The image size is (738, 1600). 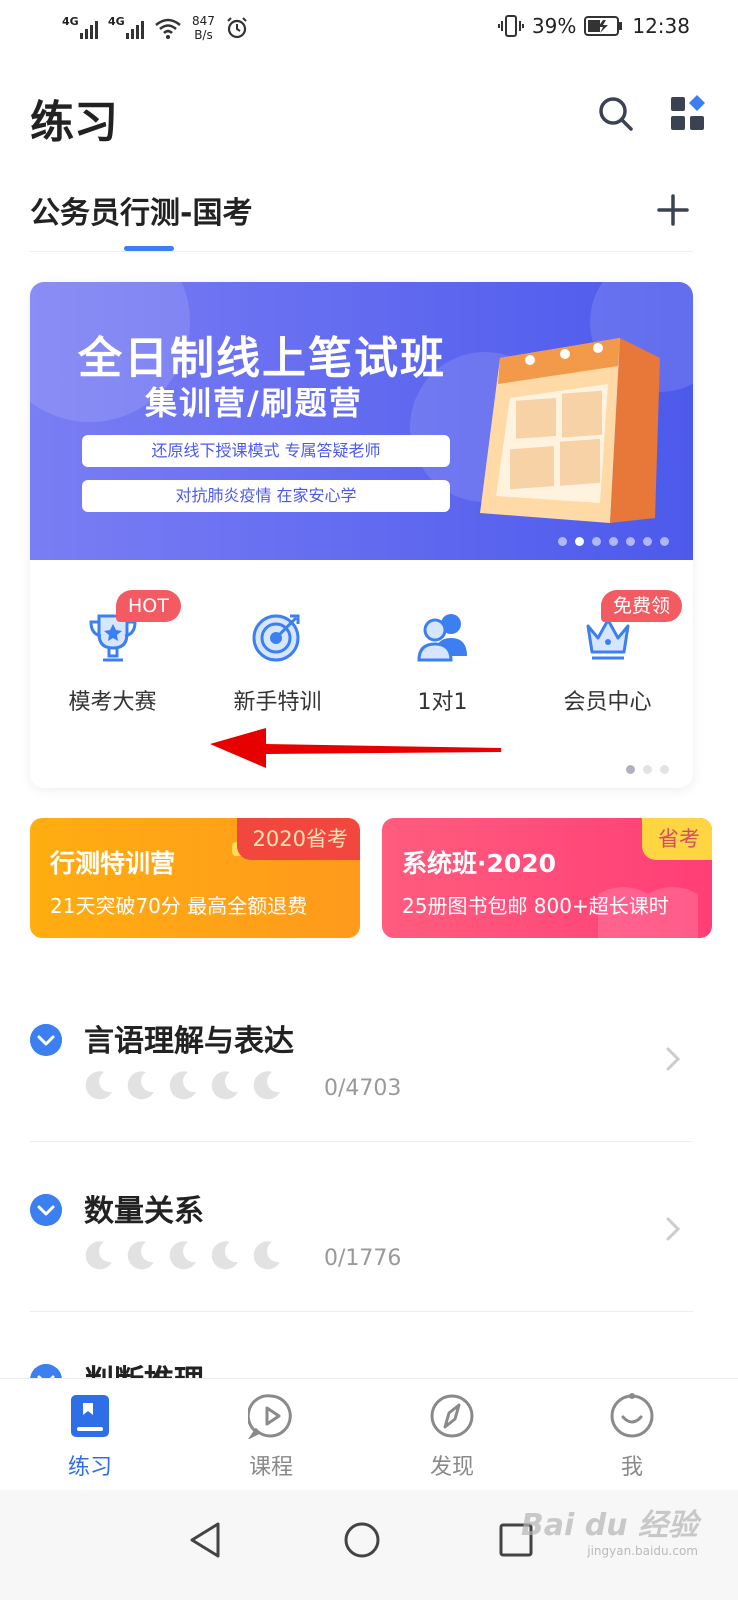 I want to click on quick-entry-member-center: 免费领 会员中心, so click(x=607, y=661).